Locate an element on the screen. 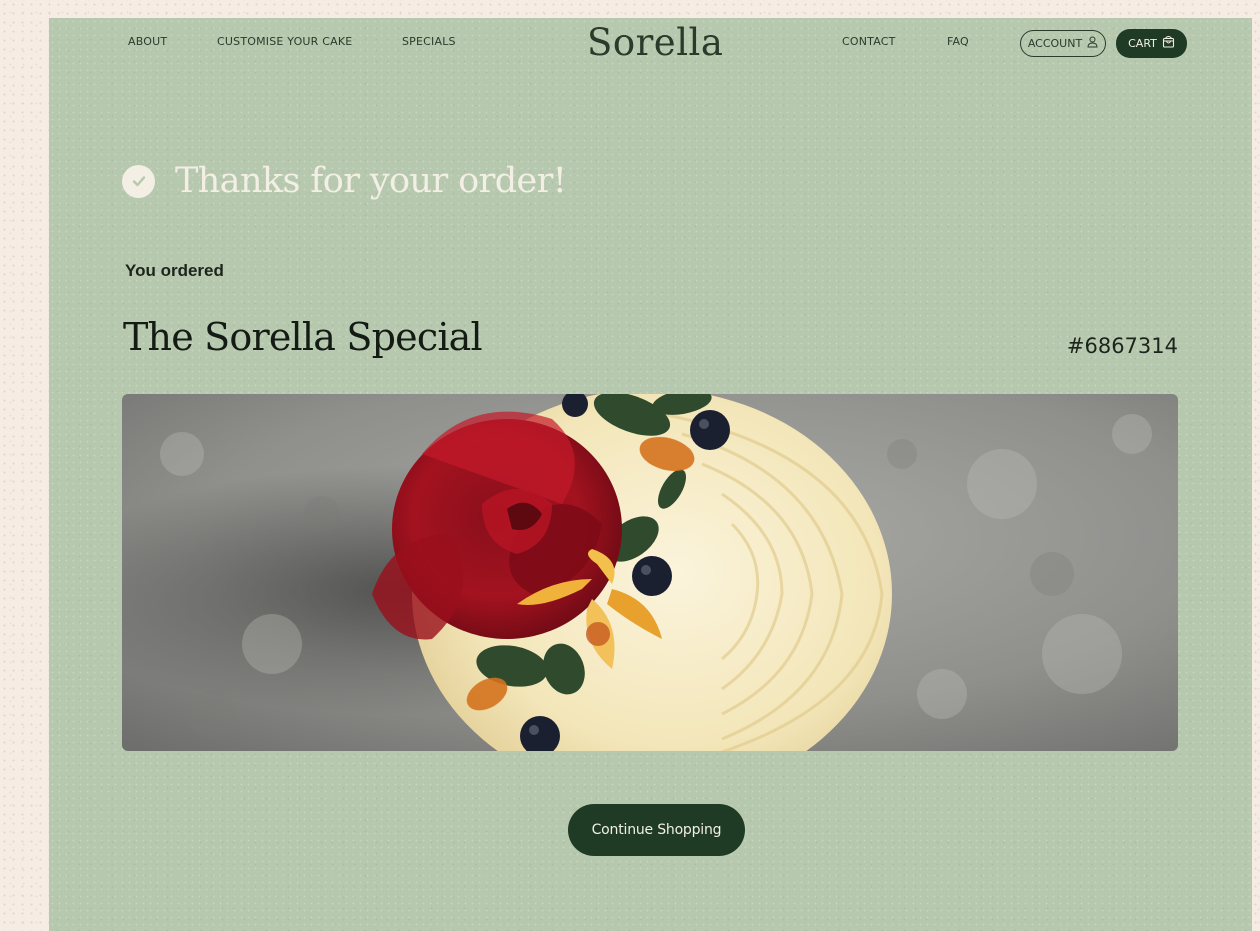  order-number: #6867314 is located at coordinates (1122, 346).